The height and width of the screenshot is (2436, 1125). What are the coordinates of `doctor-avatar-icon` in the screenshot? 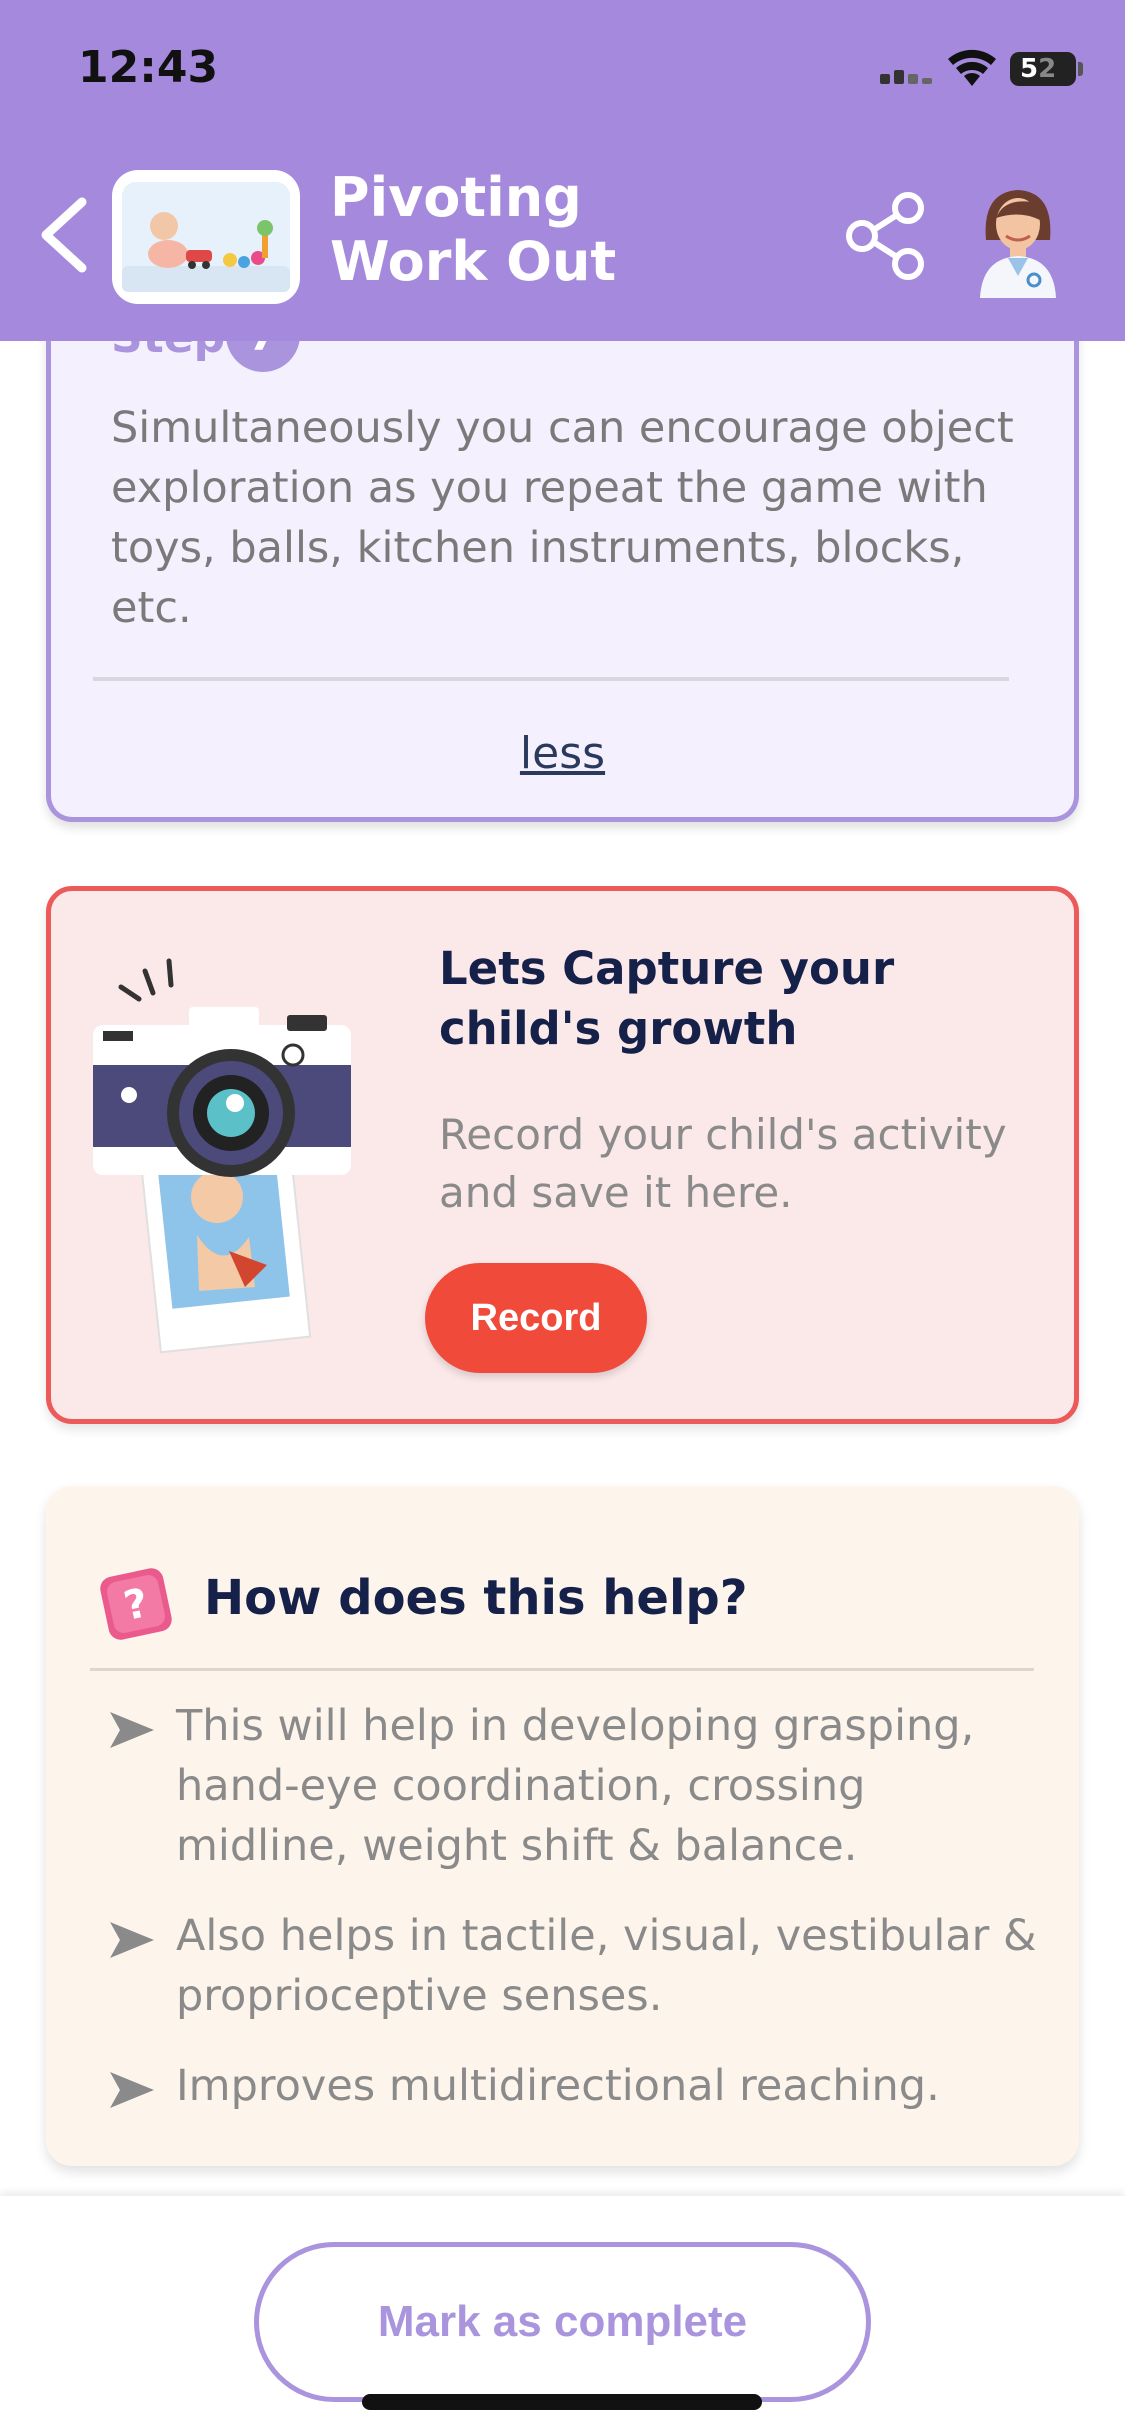 It's located at (1018, 240).